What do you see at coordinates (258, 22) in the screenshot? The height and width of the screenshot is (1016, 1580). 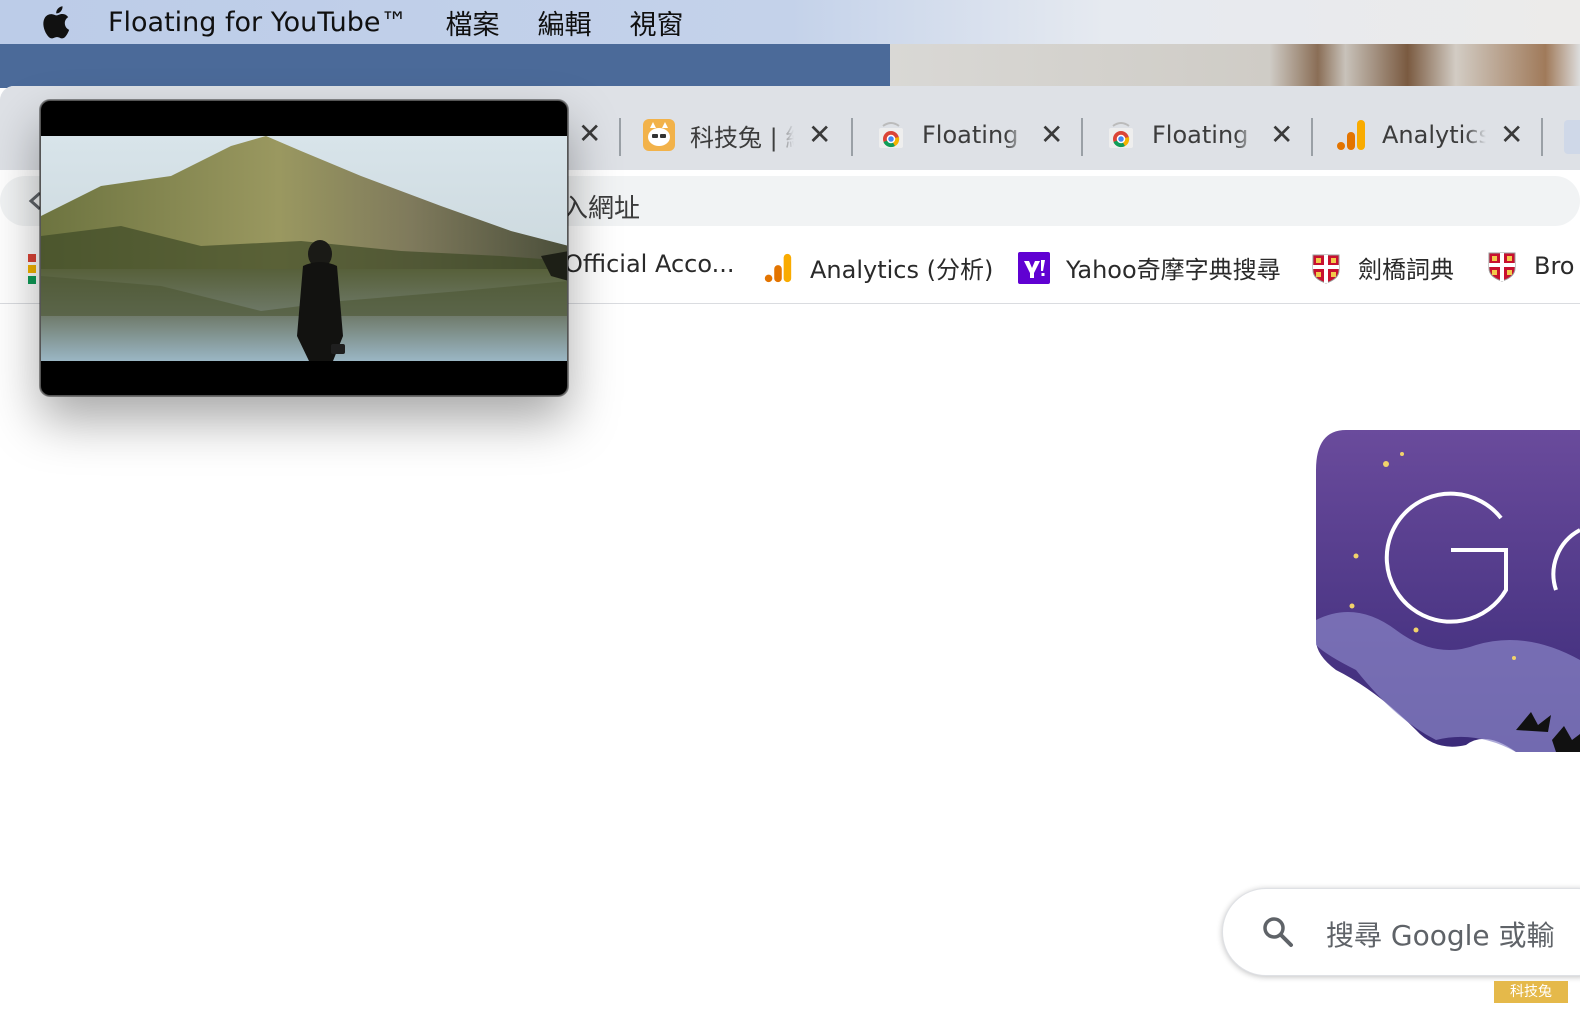 I see `menu-app-name: Floating for YouTube™` at bounding box center [258, 22].